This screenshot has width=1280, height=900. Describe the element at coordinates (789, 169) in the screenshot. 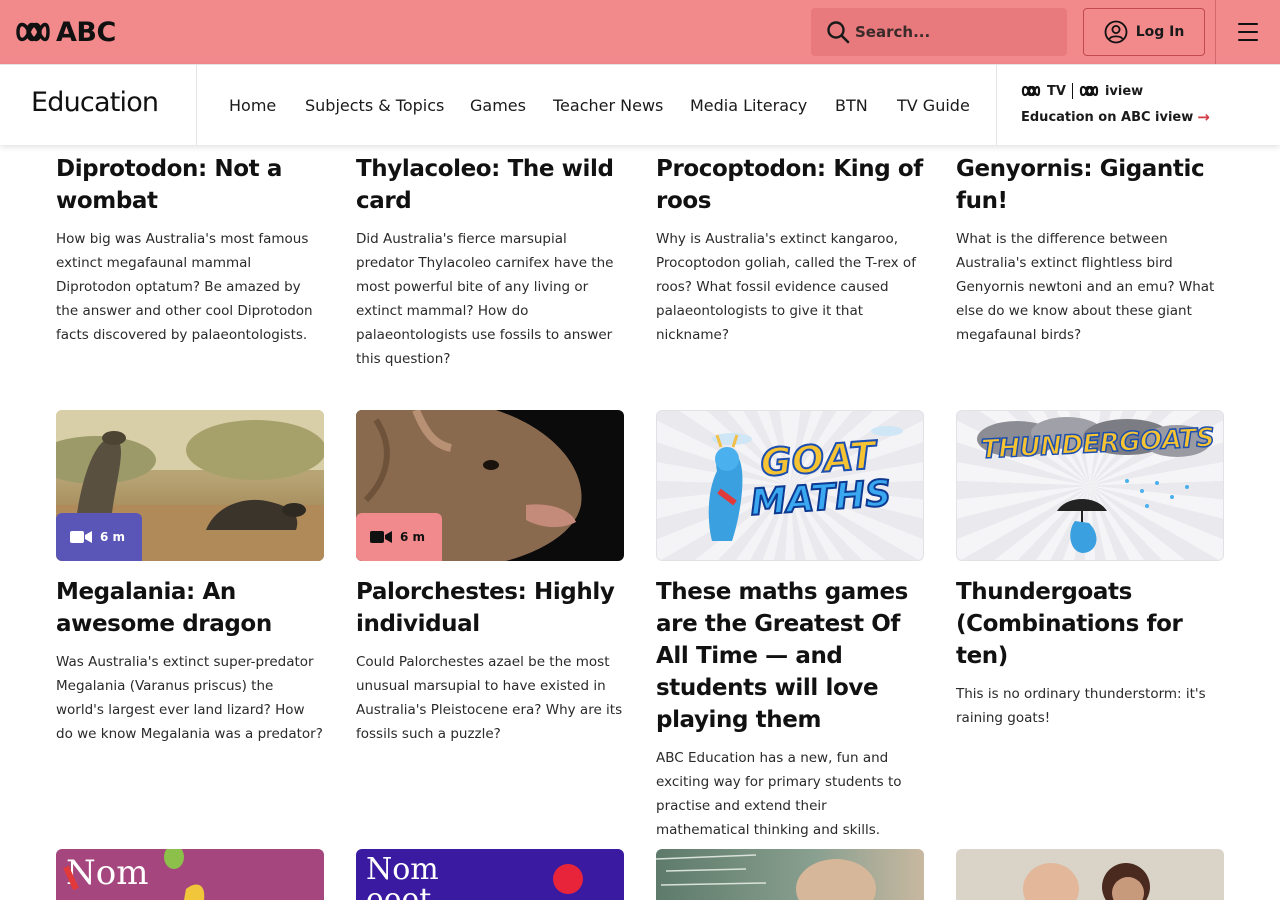

I see `card-title-line: Procoptodon: King of` at that location.